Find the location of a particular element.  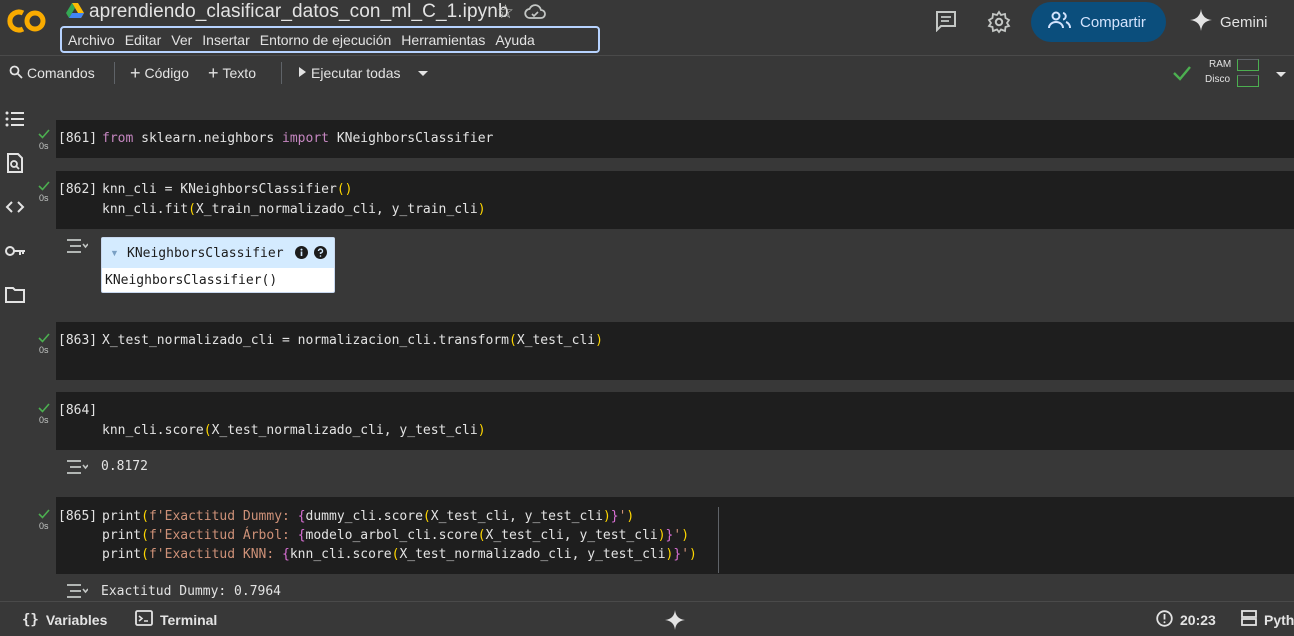

terminal-button: Terminal is located at coordinates (176, 619).